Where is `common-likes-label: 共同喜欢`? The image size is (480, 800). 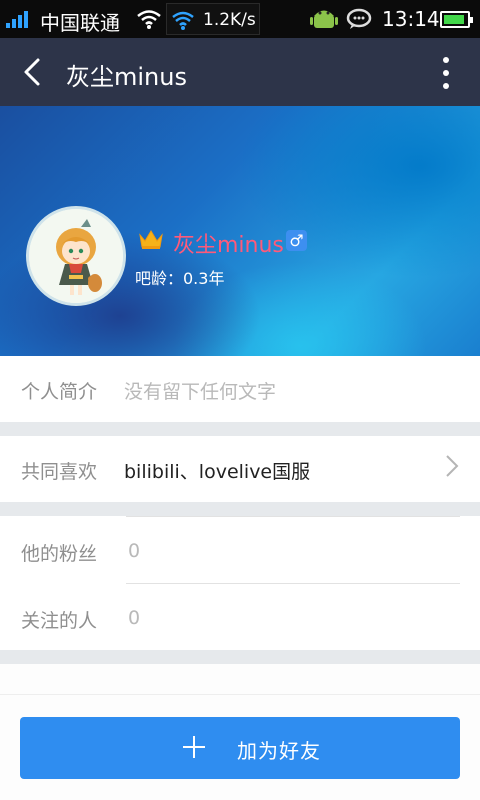 common-likes-label: 共同喜欢 is located at coordinates (59, 472).